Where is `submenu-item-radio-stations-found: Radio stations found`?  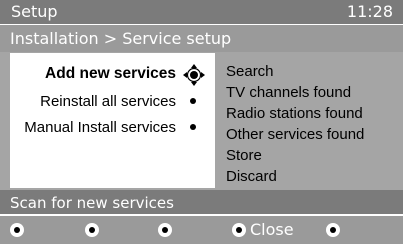 submenu-item-radio-stations-found: Radio stations found is located at coordinates (294, 113).